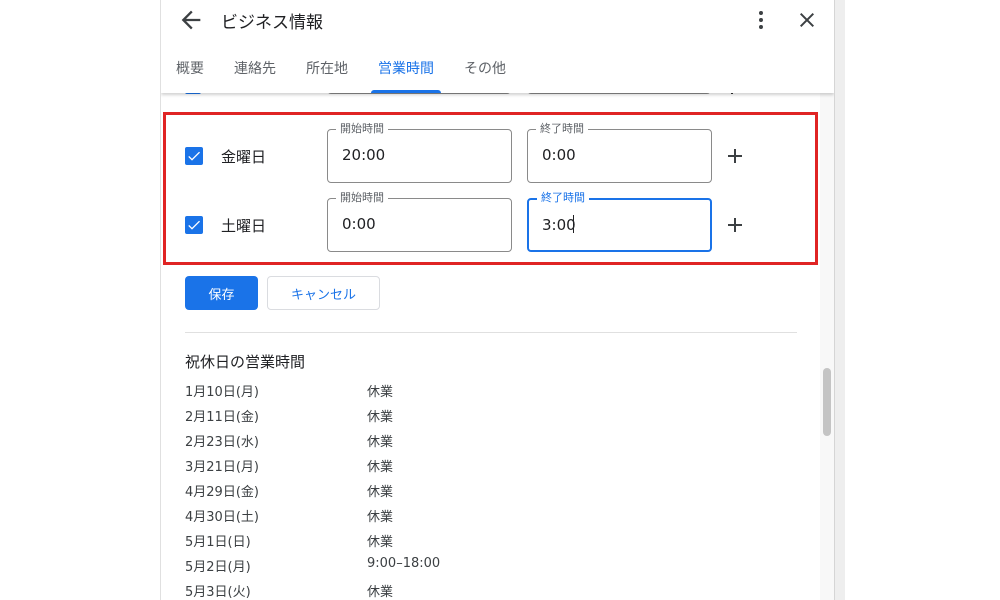 Image resolution: width=1000 pixels, height=600 pixels. Describe the element at coordinates (435, 541) in the screenshot. I see `list-item: 5月1日(日) 休業` at that location.